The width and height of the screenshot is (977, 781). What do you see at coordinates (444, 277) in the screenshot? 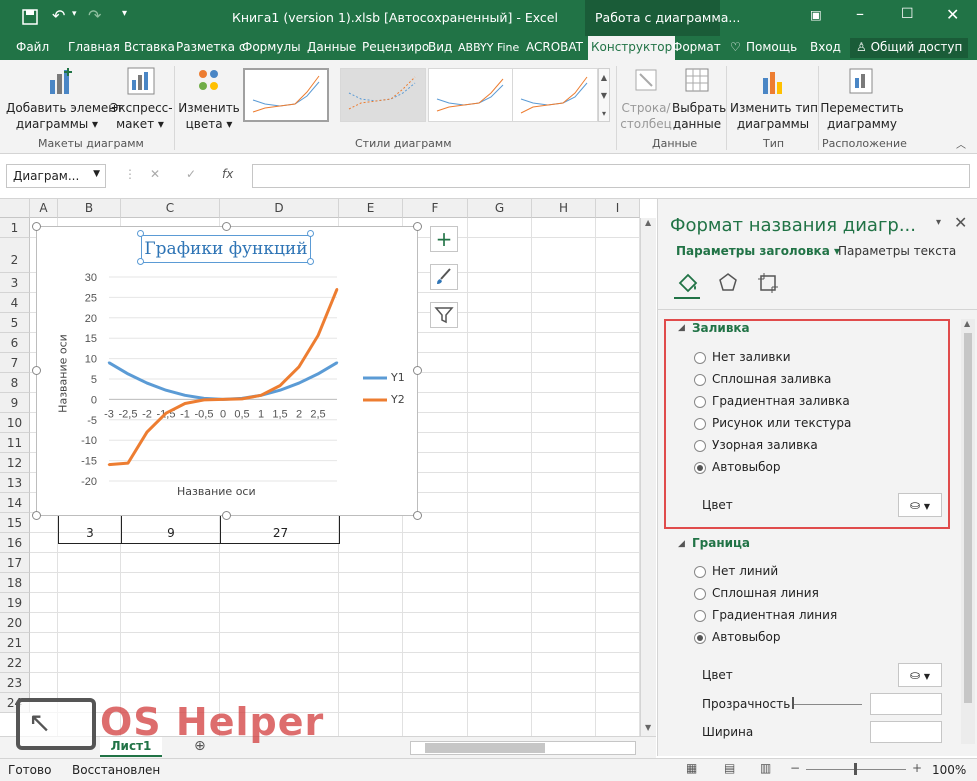
I see `chart-styles-button` at bounding box center [444, 277].